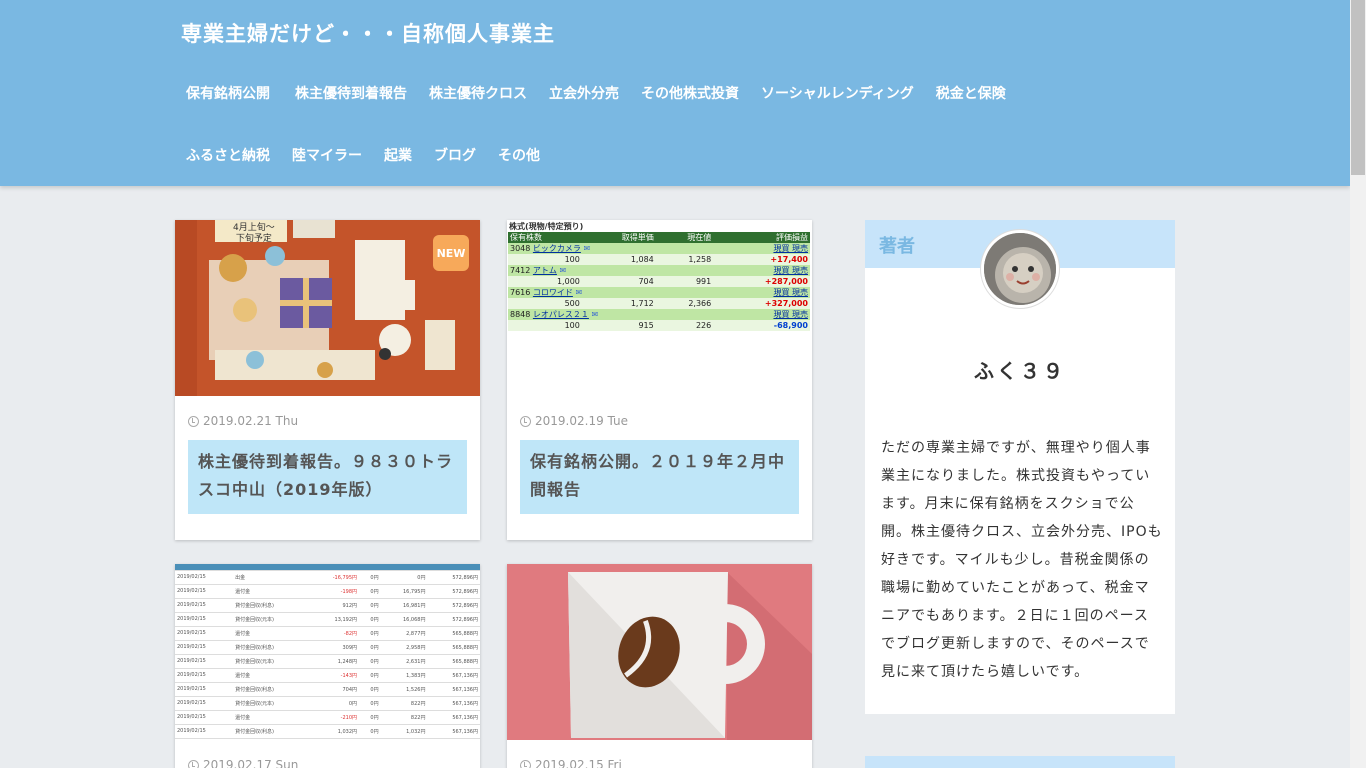 The height and width of the screenshot is (768, 1366). What do you see at coordinates (519, 155) in the screenshot?
I see `nav-item-other: その他` at bounding box center [519, 155].